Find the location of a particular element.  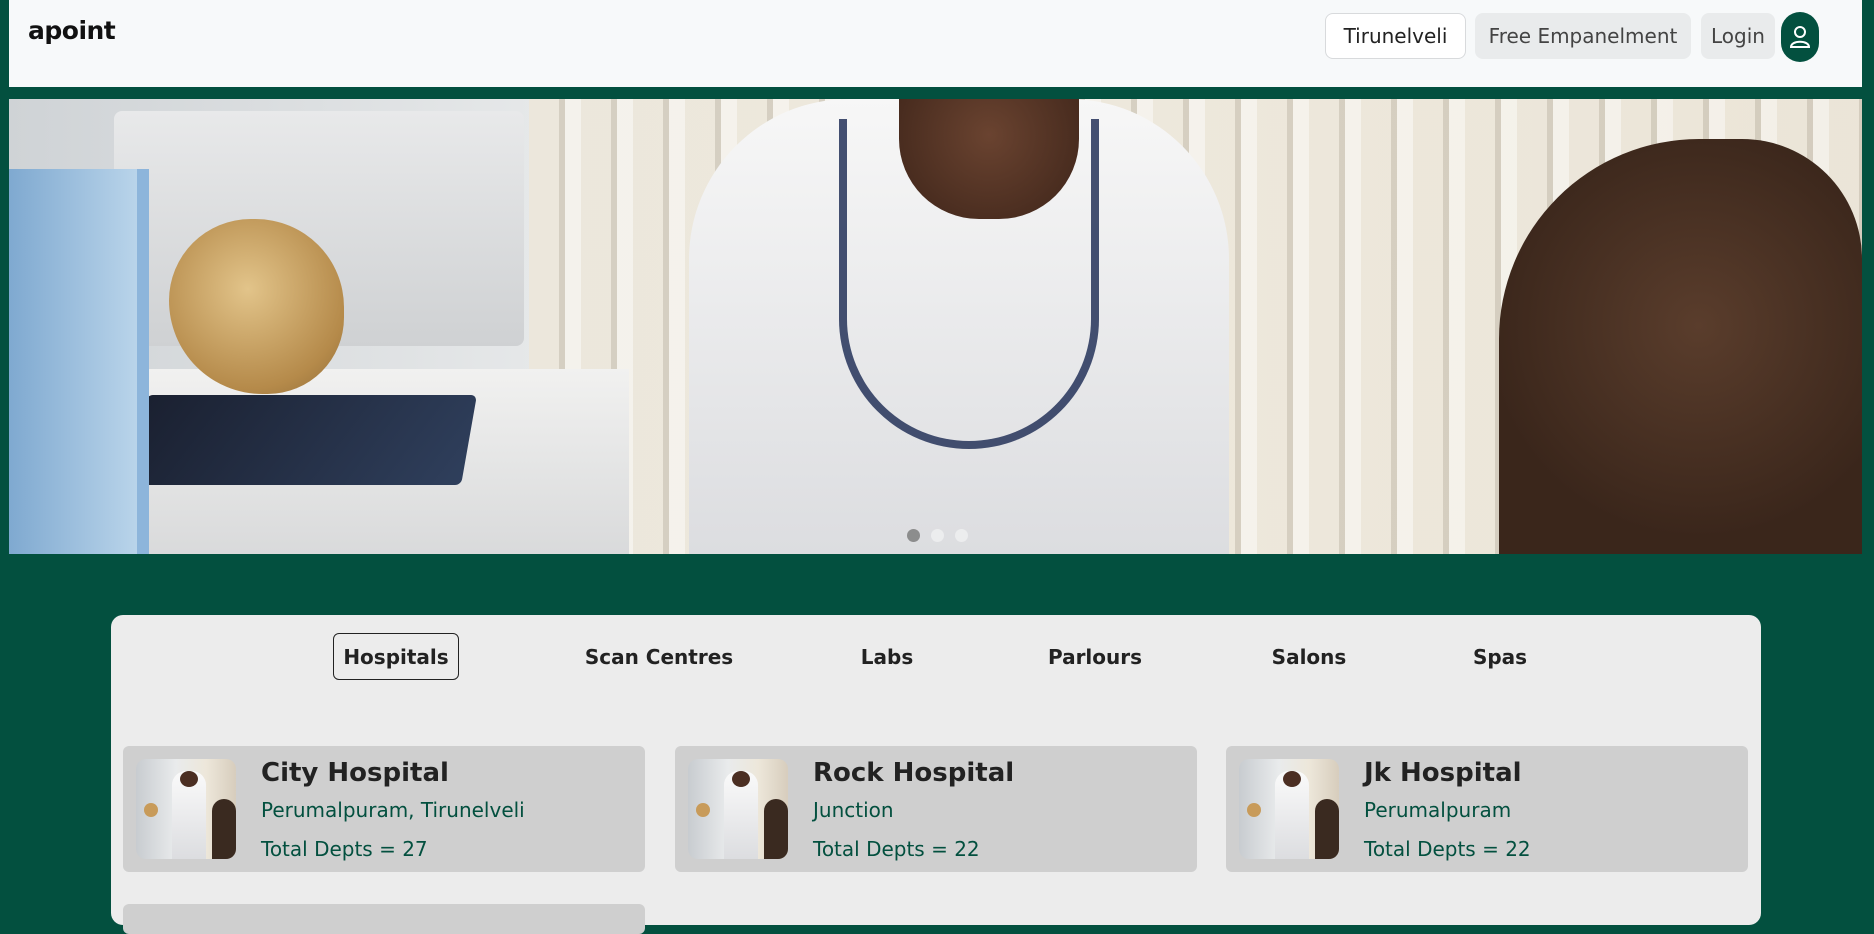

free-empanelment-button: Free Empanelment is located at coordinates (1583, 36).